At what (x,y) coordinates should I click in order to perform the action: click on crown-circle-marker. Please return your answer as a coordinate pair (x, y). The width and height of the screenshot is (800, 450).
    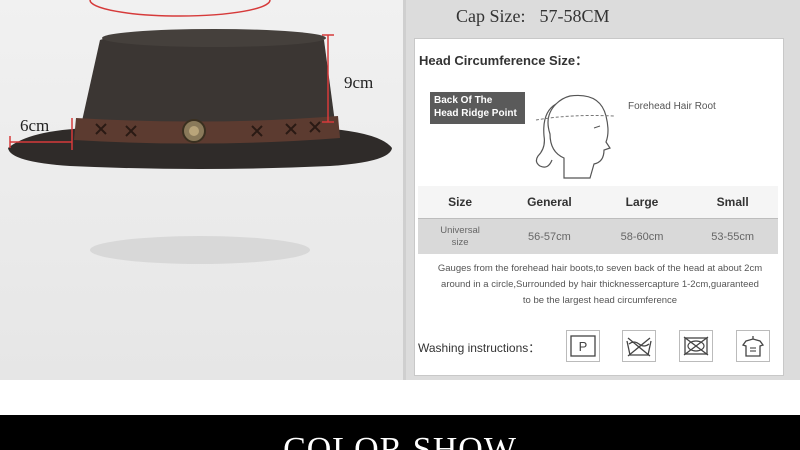
    Looking at the image, I should click on (180, 8).